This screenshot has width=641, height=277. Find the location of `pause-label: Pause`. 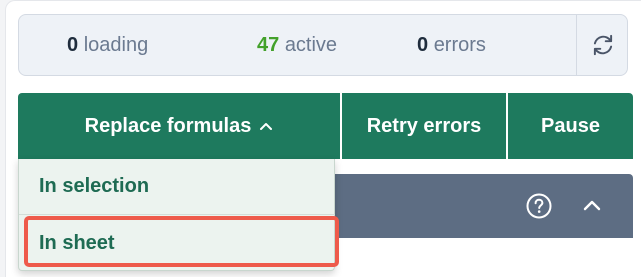

pause-label: Pause is located at coordinates (570, 125).